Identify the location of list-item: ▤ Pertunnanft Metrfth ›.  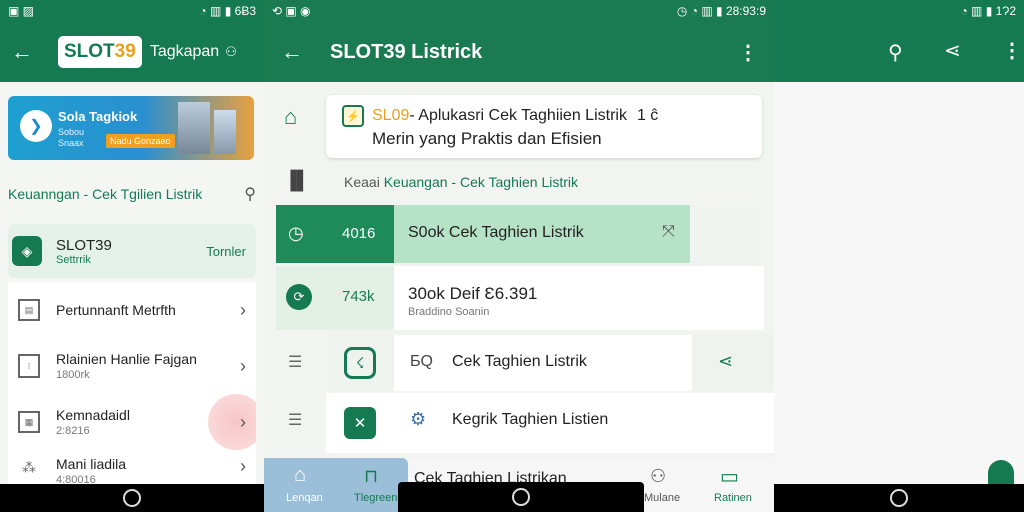
(132, 310).